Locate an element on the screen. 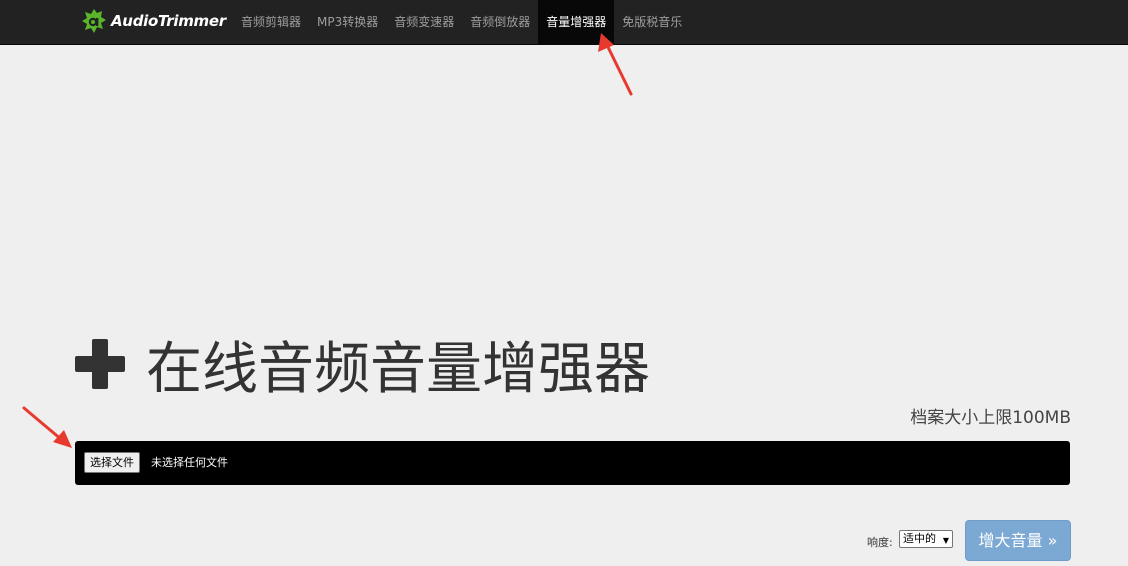 This screenshot has width=1128, height=566. annotation-arrow-upload is located at coordinates (47, 427).